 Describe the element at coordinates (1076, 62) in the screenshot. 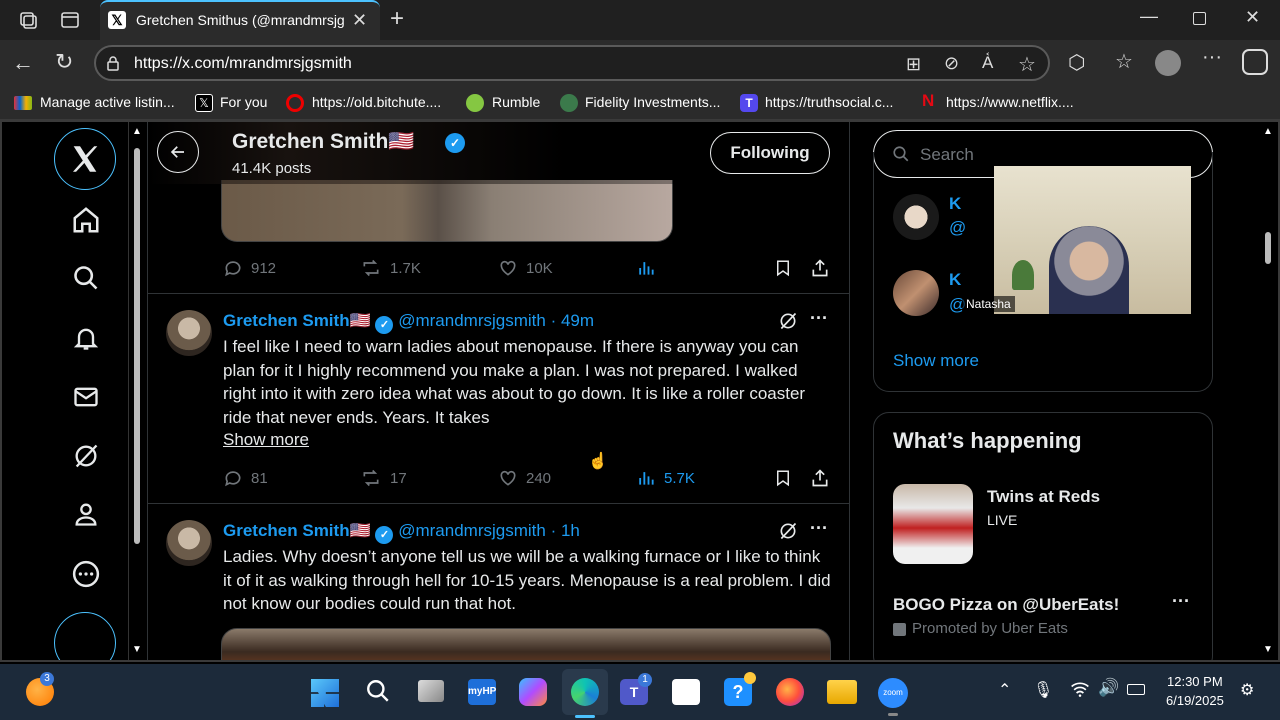

I see `extensions-icon: ⬡` at that location.